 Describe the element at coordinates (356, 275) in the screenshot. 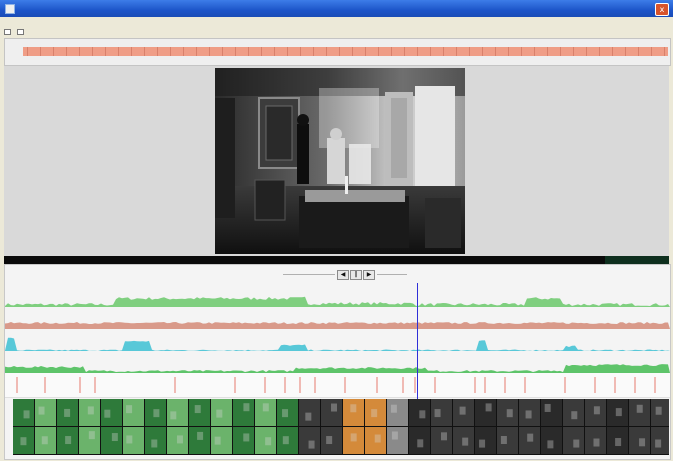

I see `pause-button: ‖` at that location.